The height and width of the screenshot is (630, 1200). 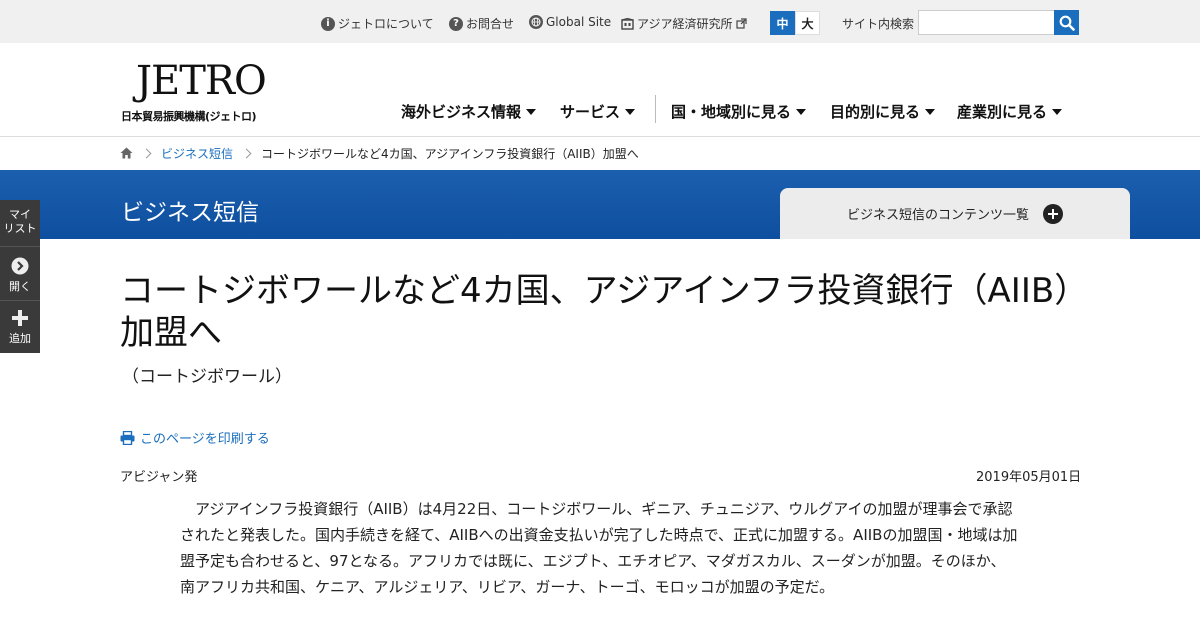 I want to click on mylist-add-button: 追加, so click(x=20, y=327).